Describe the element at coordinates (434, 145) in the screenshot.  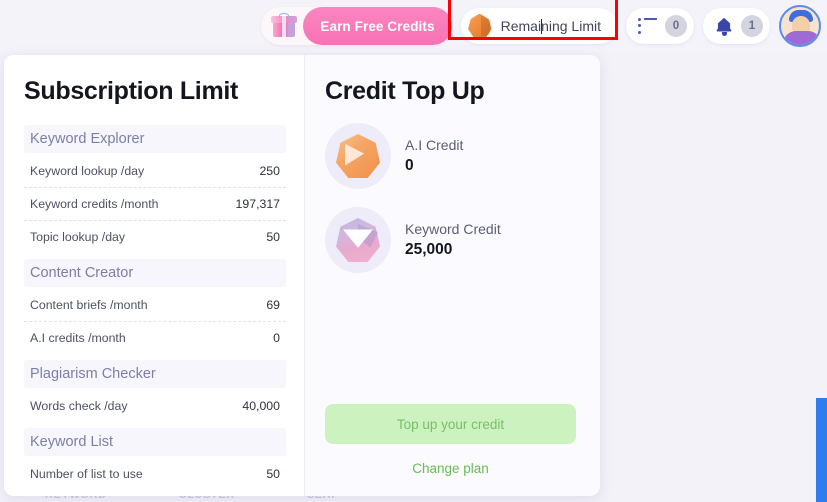
I see `ai-credit-label: A.I Credit` at that location.